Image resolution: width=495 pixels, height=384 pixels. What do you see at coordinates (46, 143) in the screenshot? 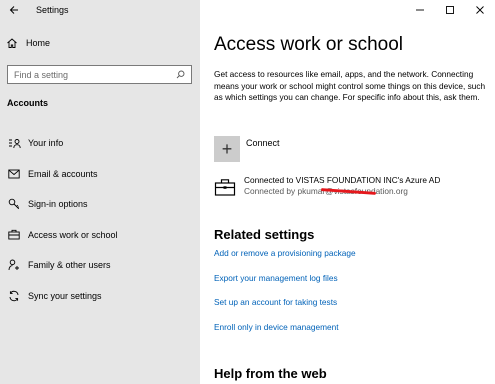
I see `sidebar-item-label: Your info` at bounding box center [46, 143].